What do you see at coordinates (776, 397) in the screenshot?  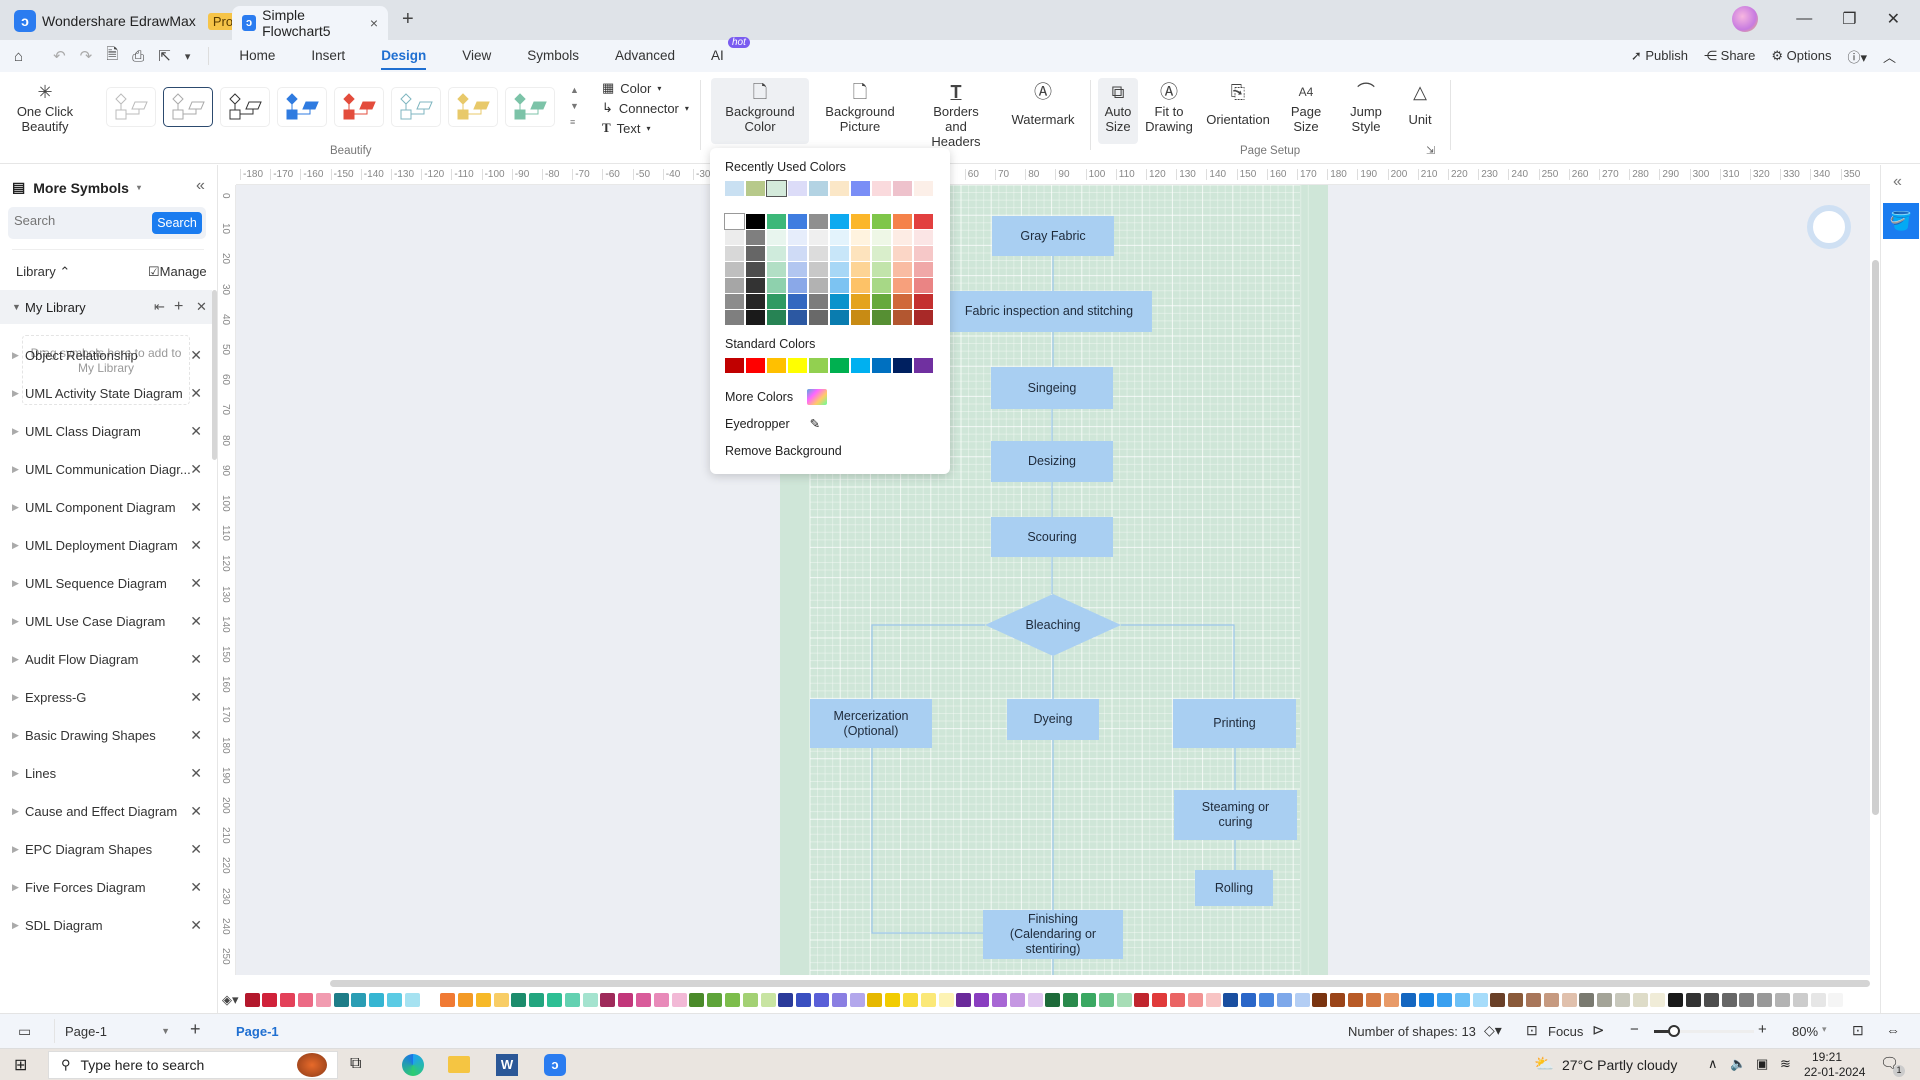 I see `more-colors-button: More Colors` at bounding box center [776, 397].